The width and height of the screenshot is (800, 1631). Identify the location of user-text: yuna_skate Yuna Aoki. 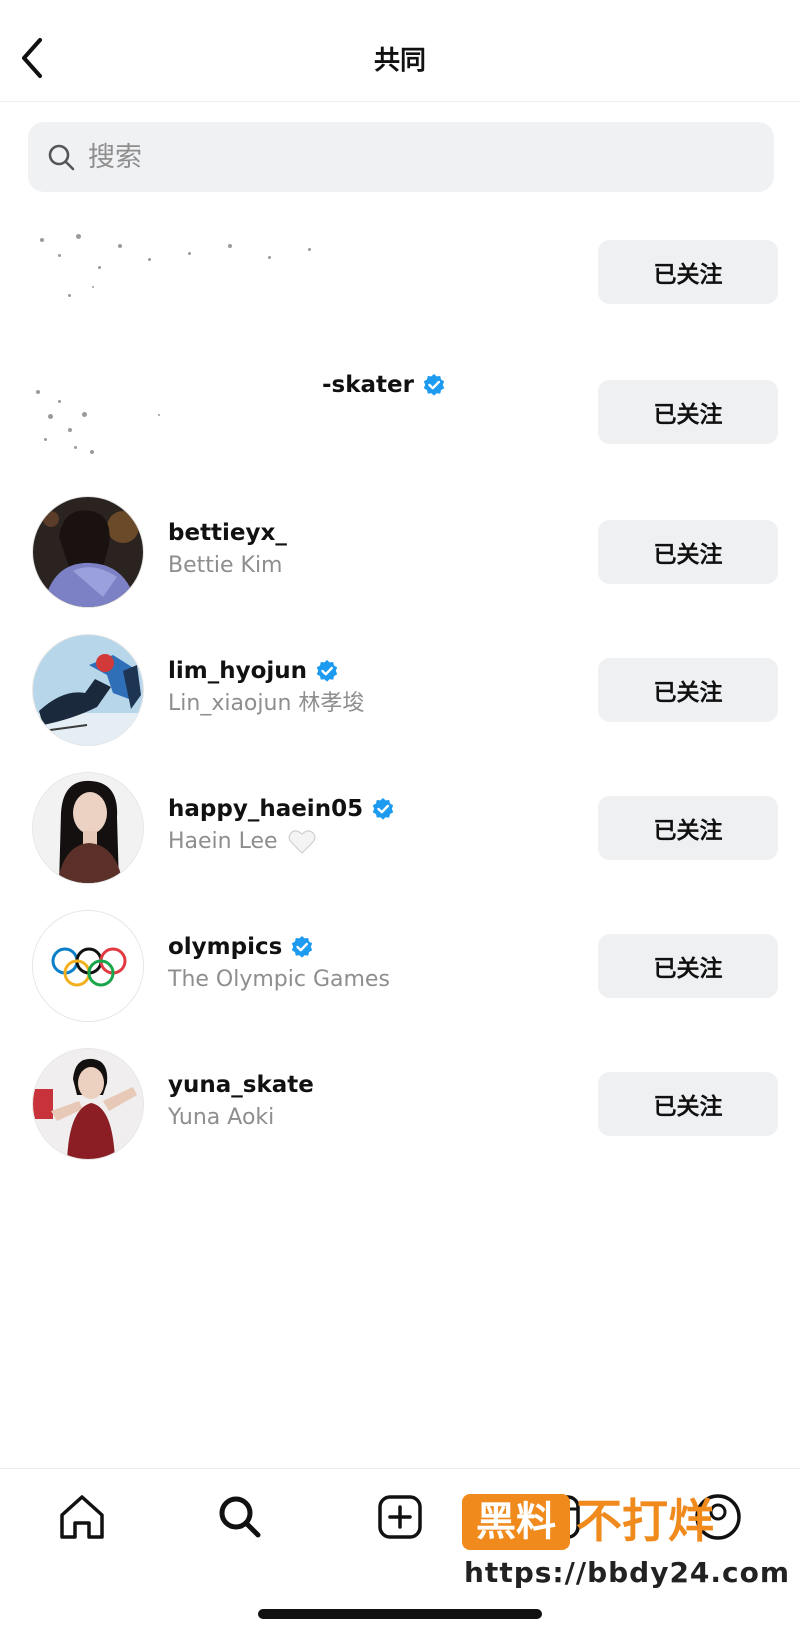
(368, 1102).